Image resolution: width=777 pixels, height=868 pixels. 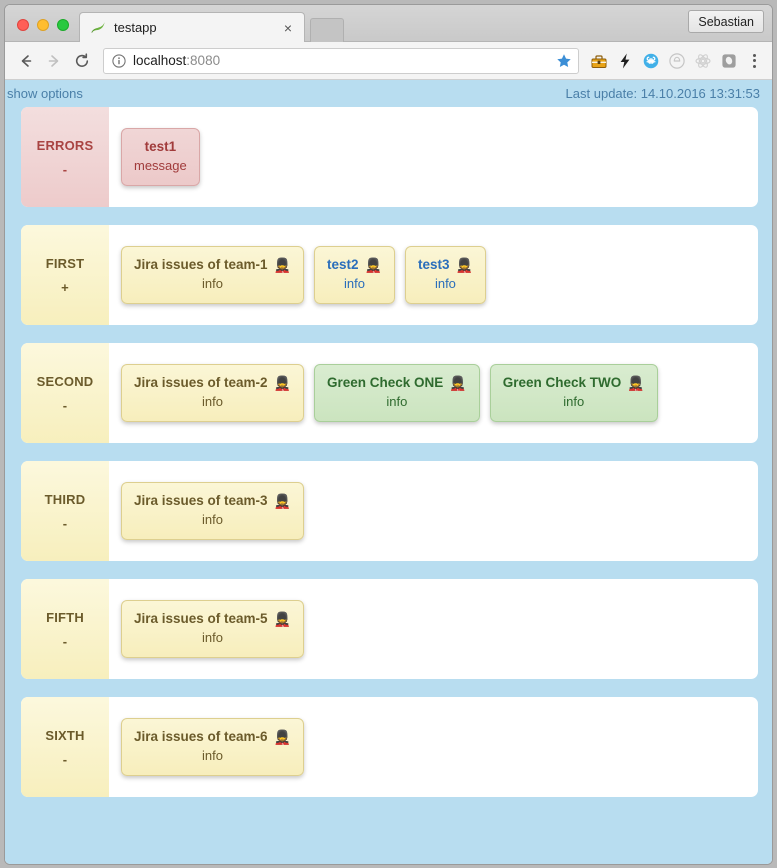 I want to click on group-row: FIFTH - Jira issues of team-5 💂 info, so click(x=389, y=629).